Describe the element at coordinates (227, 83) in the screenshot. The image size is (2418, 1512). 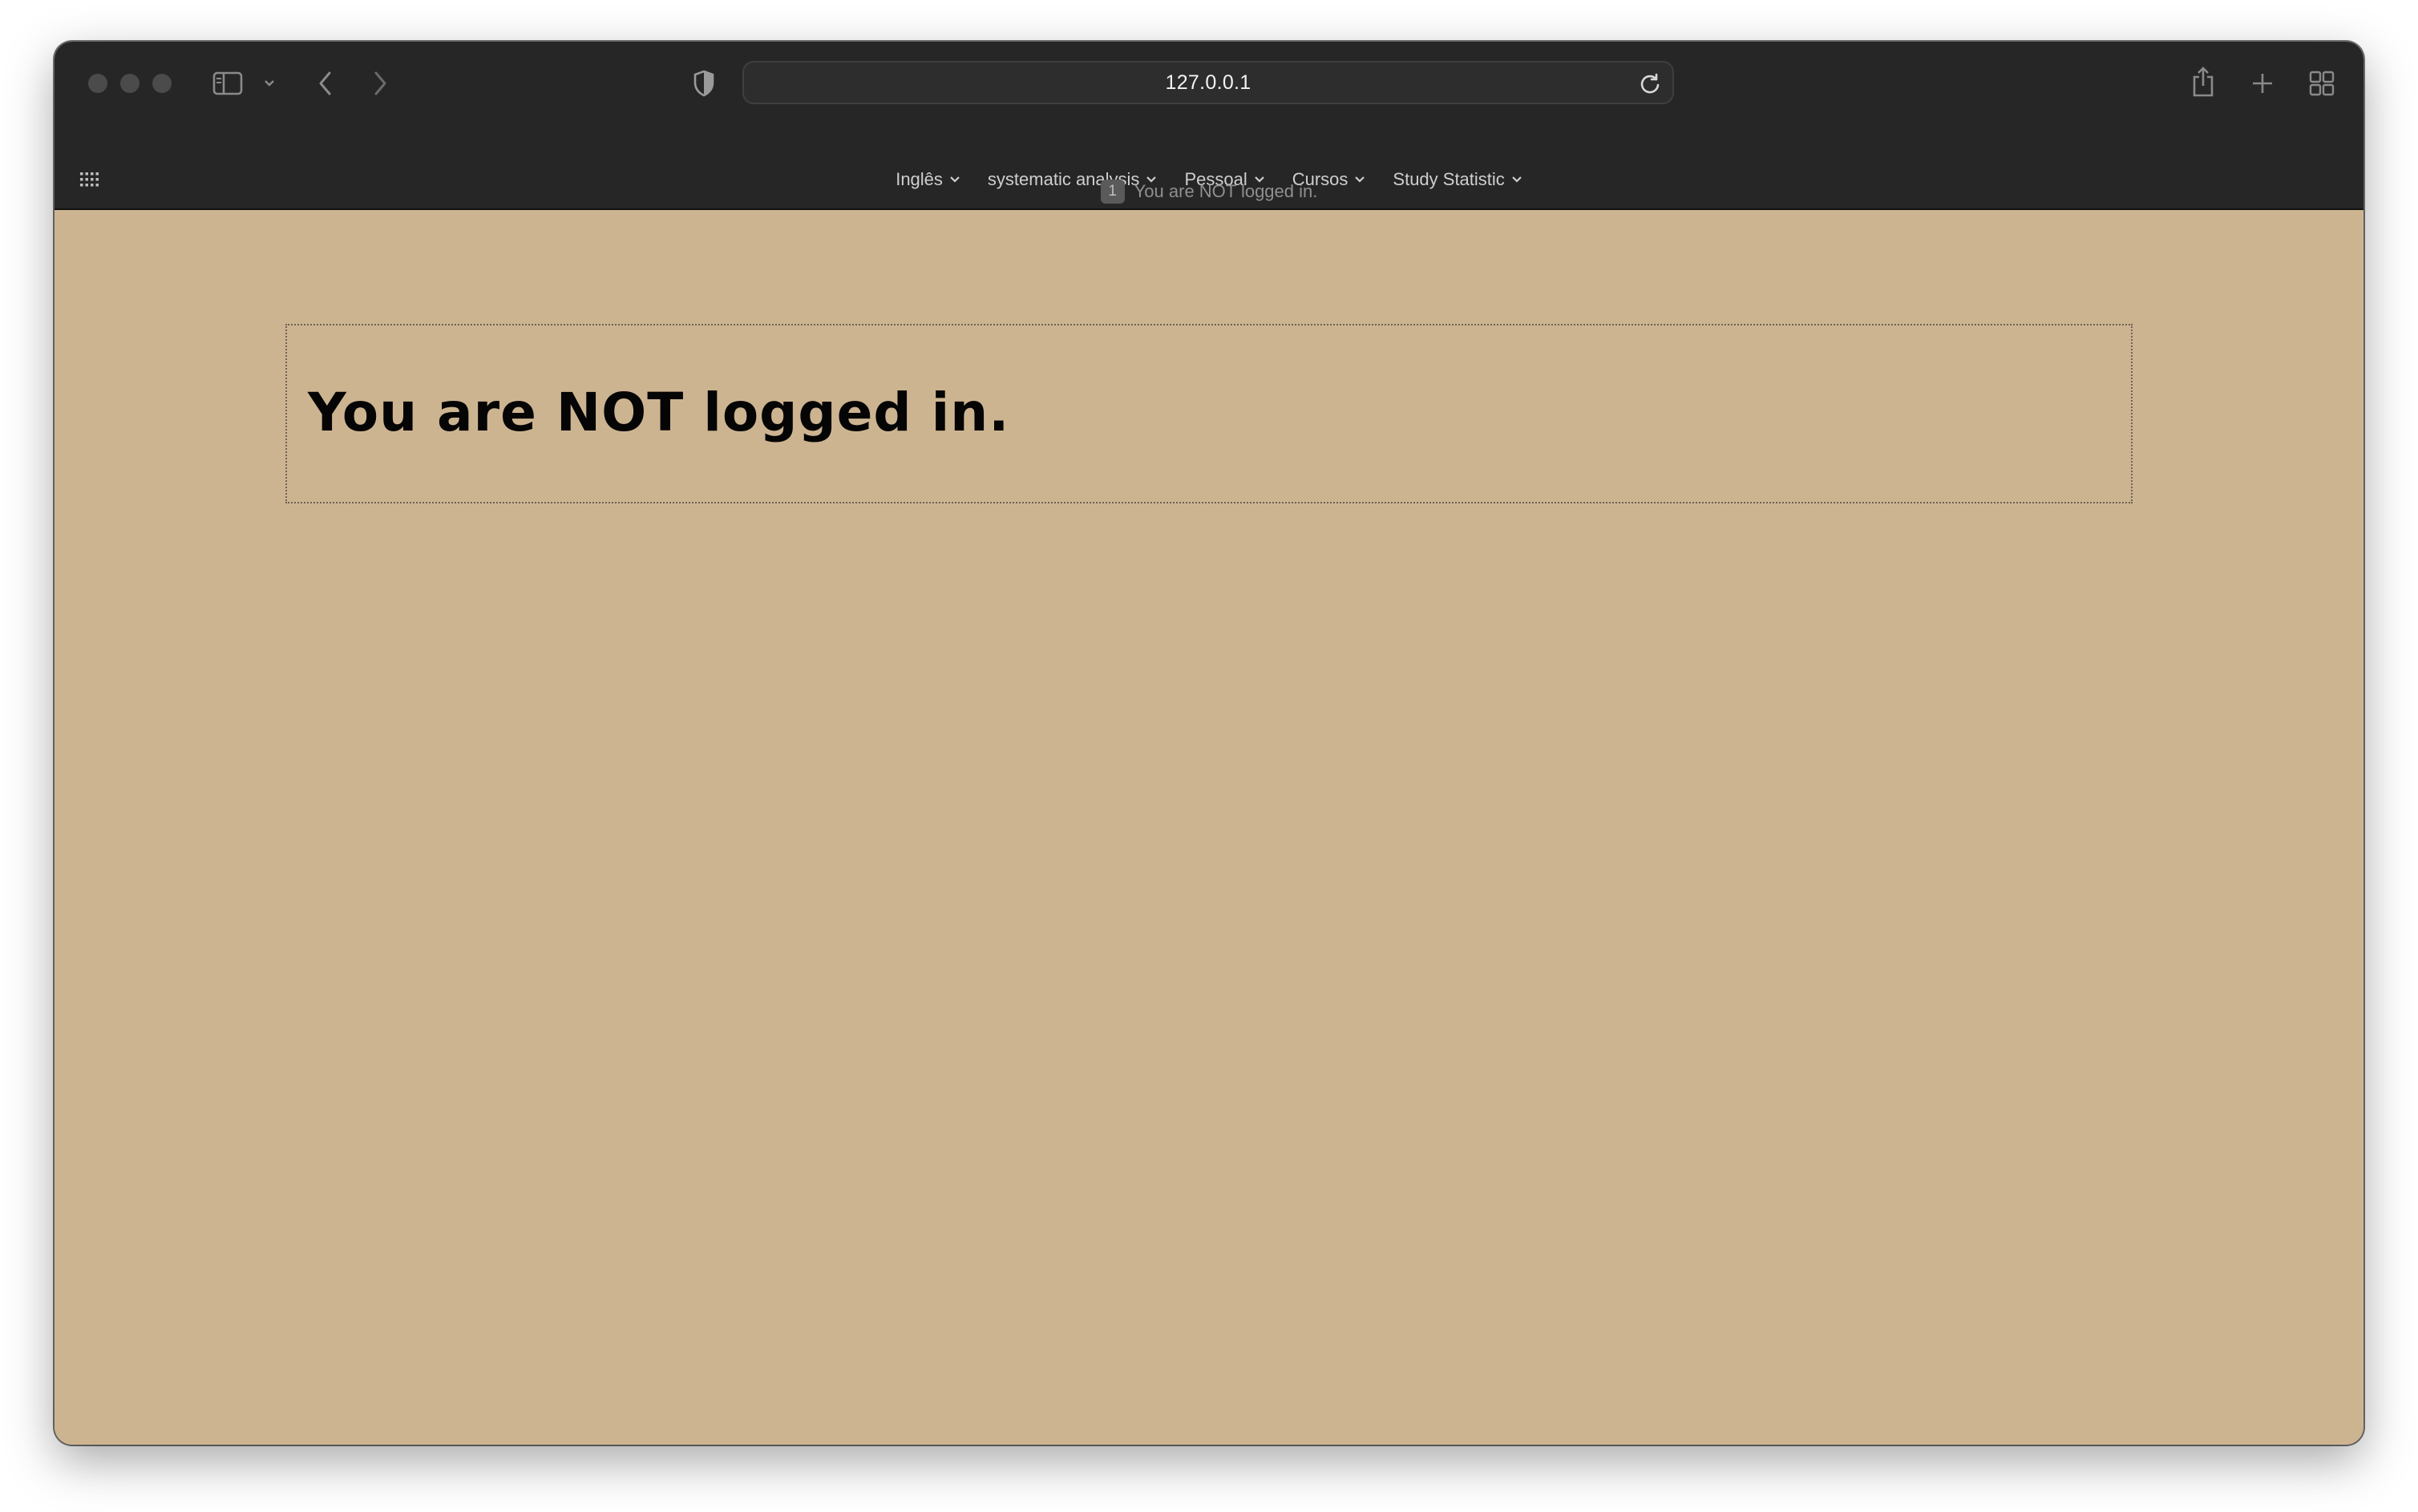
I see `sidebar-icon` at that location.